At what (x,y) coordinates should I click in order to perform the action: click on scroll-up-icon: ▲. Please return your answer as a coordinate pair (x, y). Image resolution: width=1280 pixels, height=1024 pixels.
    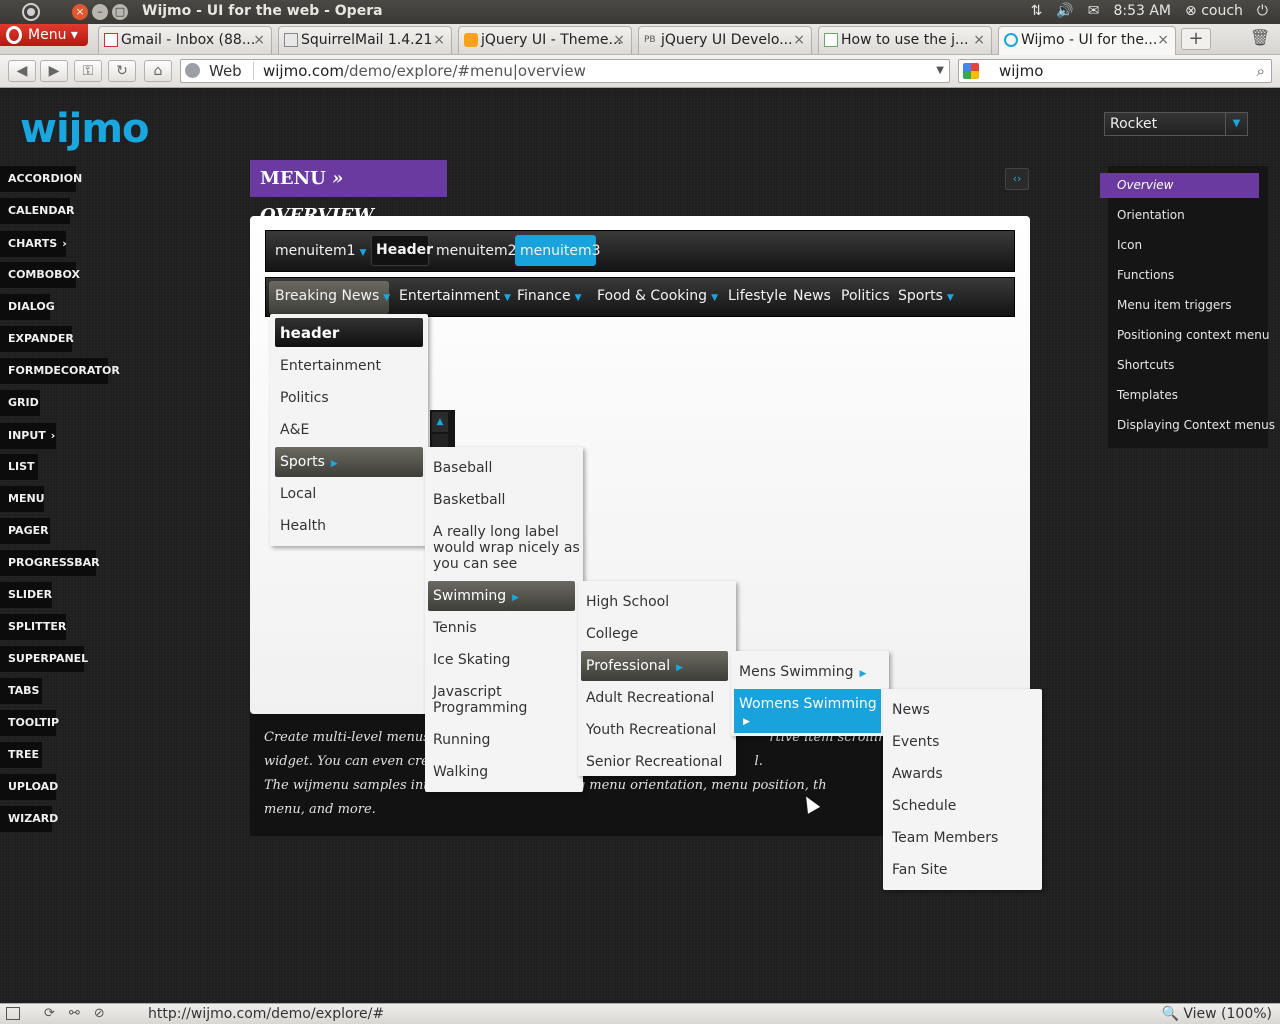
    Looking at the image, I should click on (440, 422).